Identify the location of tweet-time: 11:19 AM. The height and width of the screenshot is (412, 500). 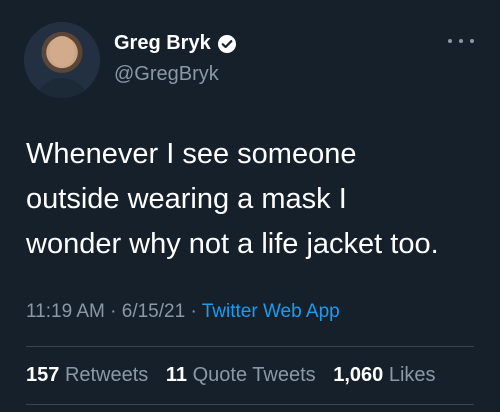
(65, 311).